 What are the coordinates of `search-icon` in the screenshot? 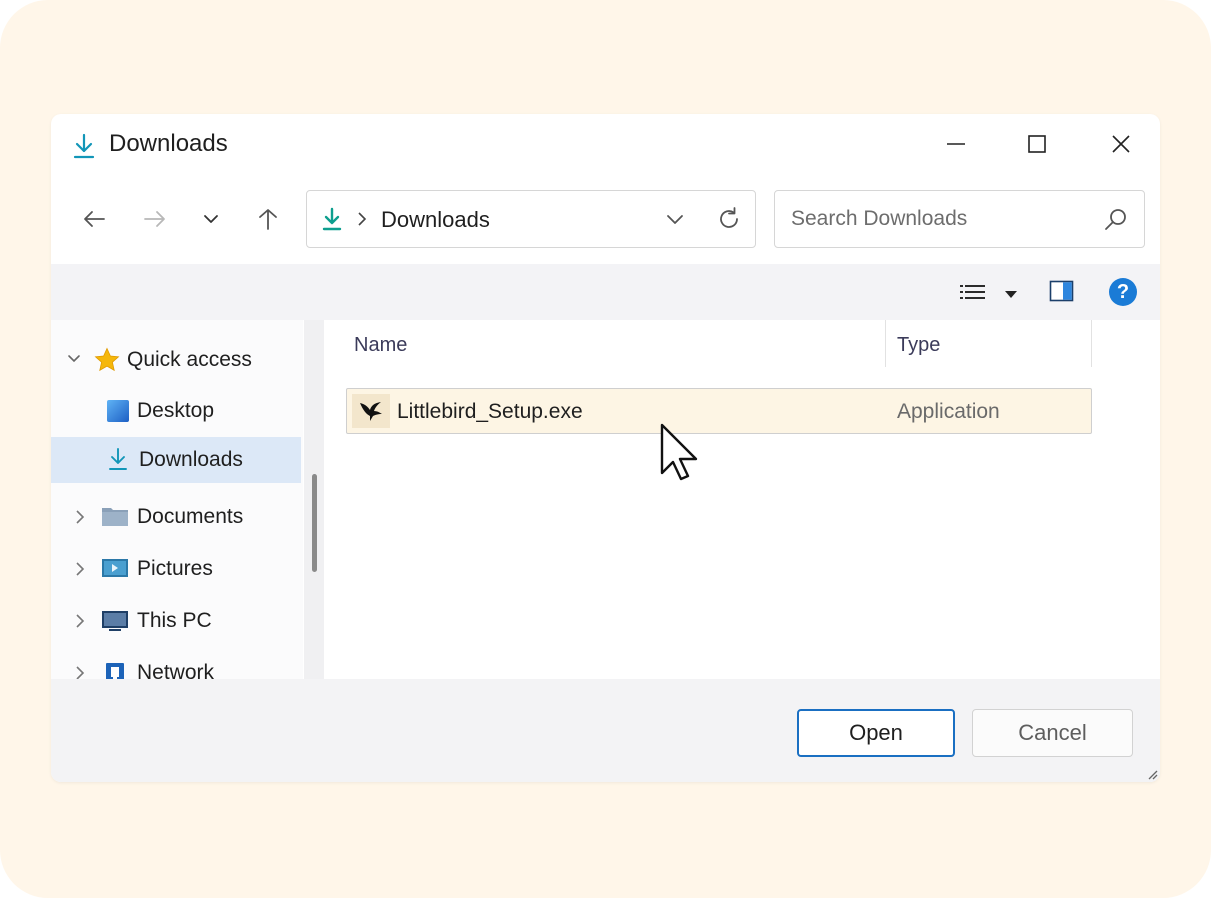 It's located at (1116, 221).